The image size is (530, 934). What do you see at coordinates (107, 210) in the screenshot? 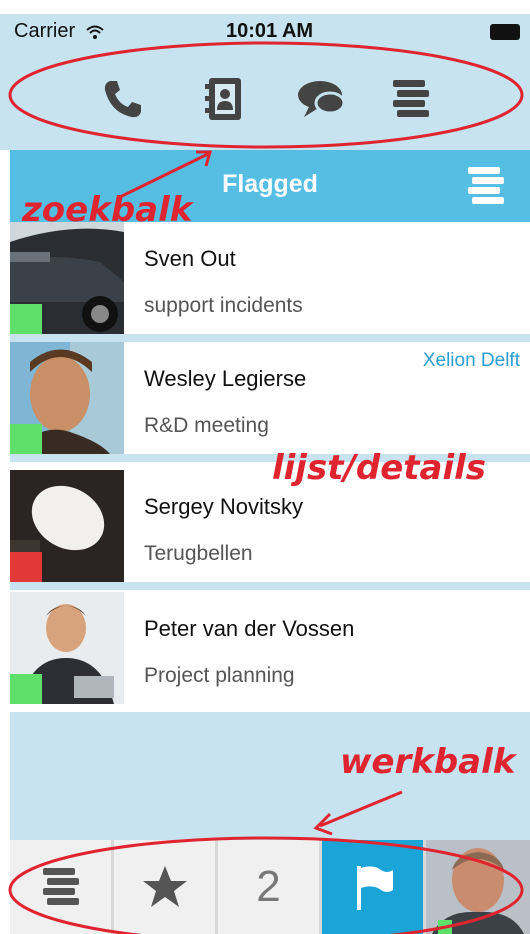
I see `annotation-search-bar: zoekbalk` at bounding box center [107, 210].